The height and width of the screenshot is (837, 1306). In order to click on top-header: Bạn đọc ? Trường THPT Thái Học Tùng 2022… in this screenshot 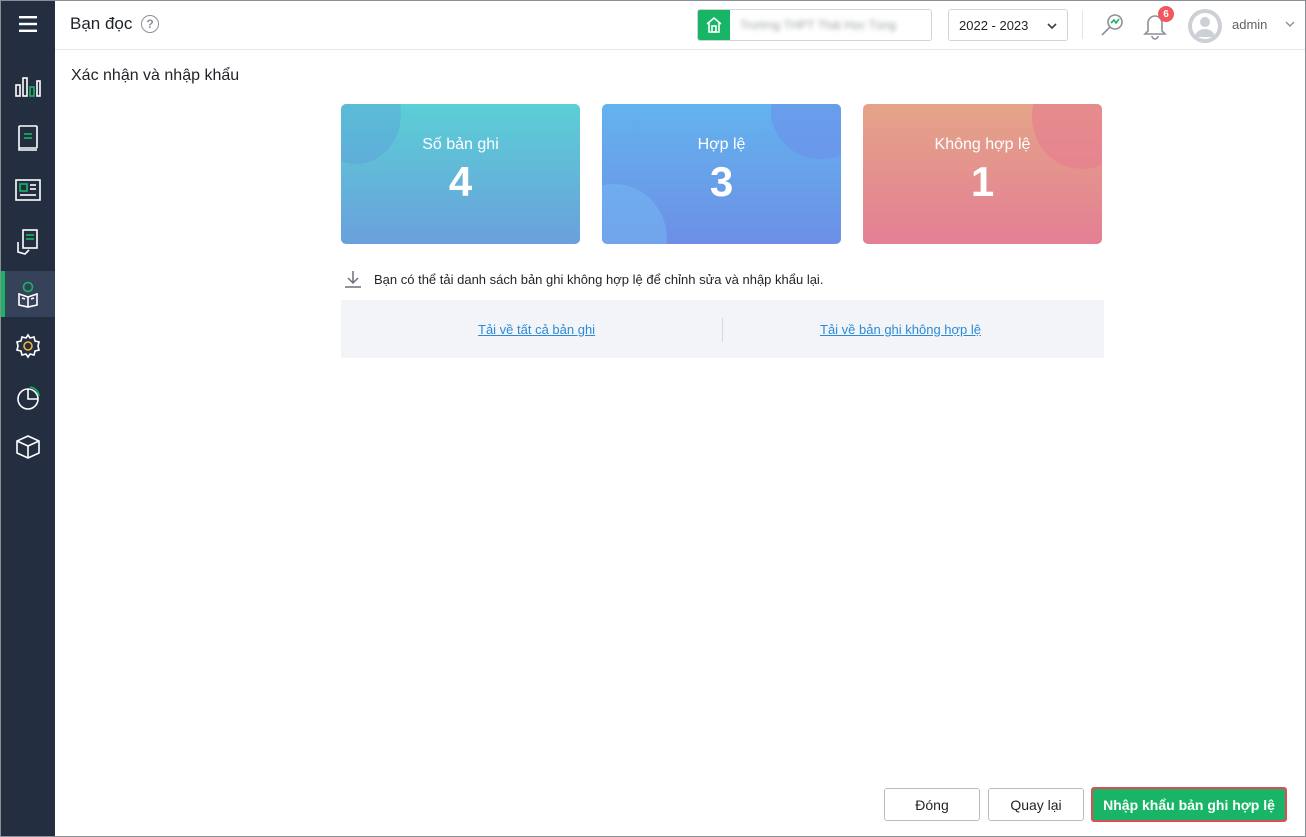, I will do `click(680, 25)`.